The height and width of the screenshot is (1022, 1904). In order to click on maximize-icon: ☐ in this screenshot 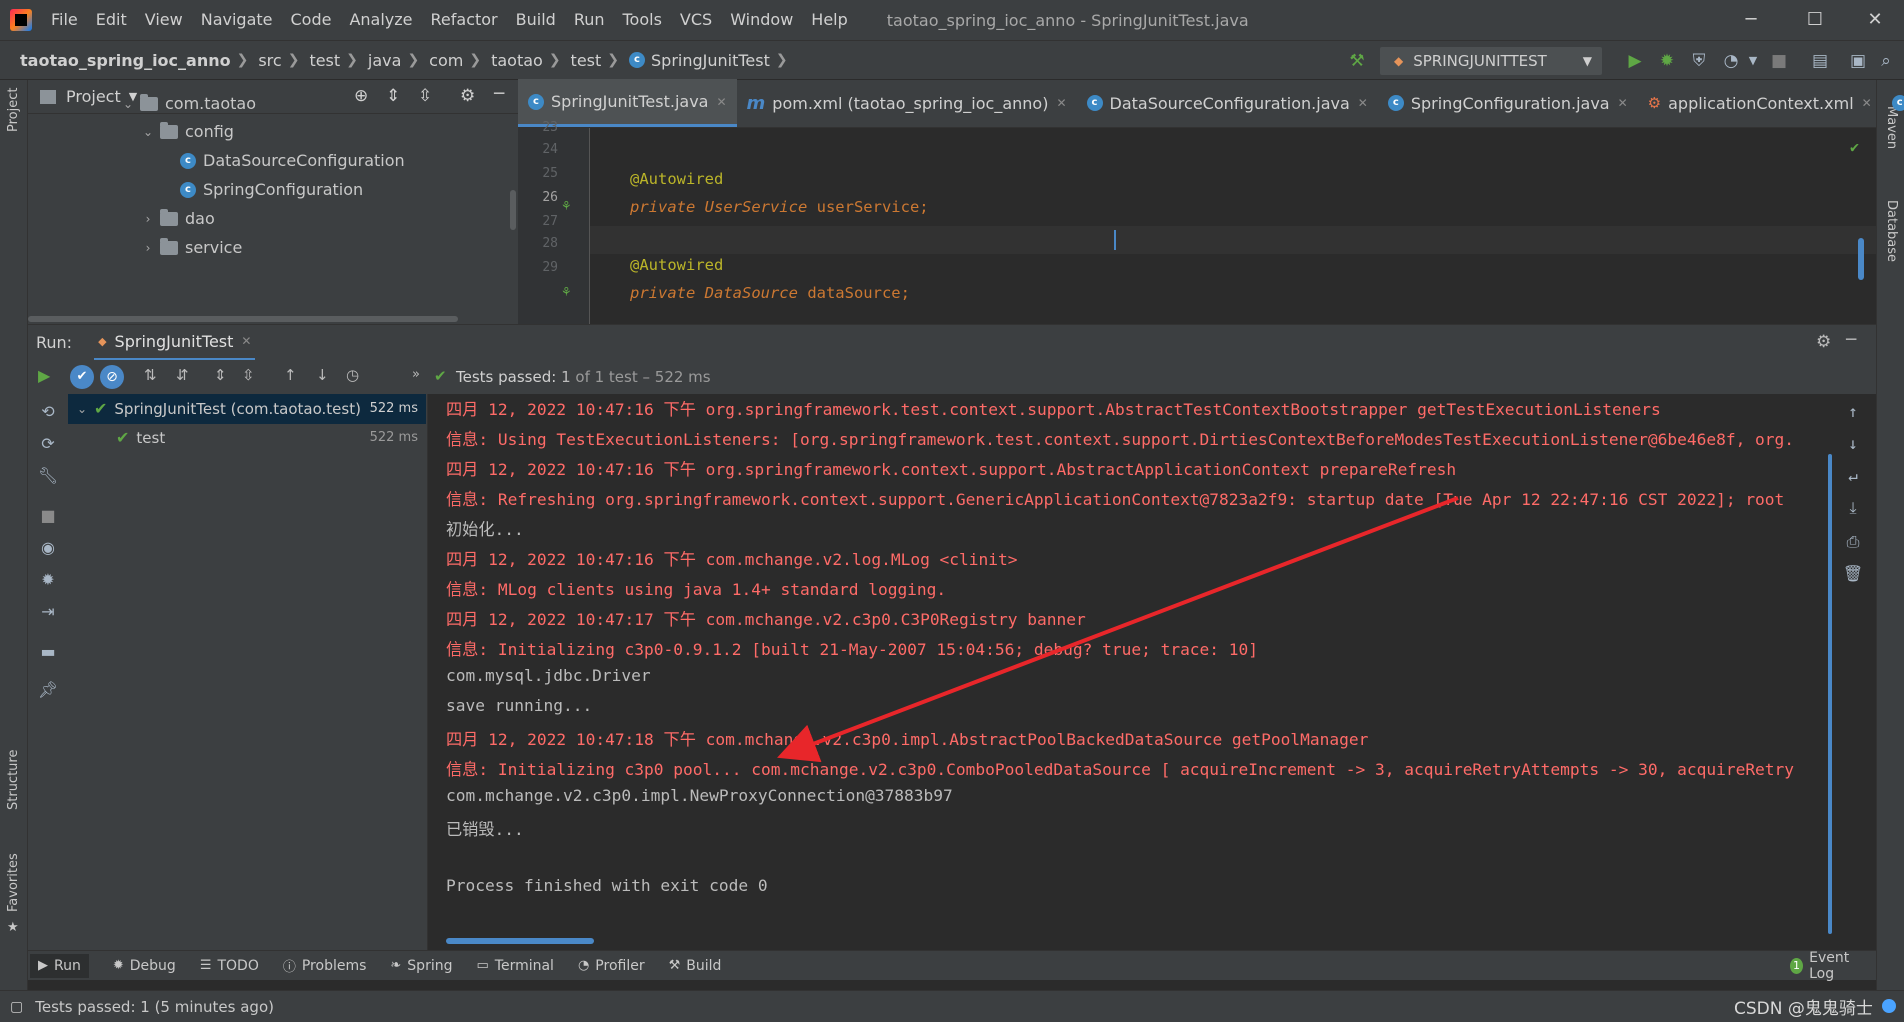, I will do `click(1815, 20)`.